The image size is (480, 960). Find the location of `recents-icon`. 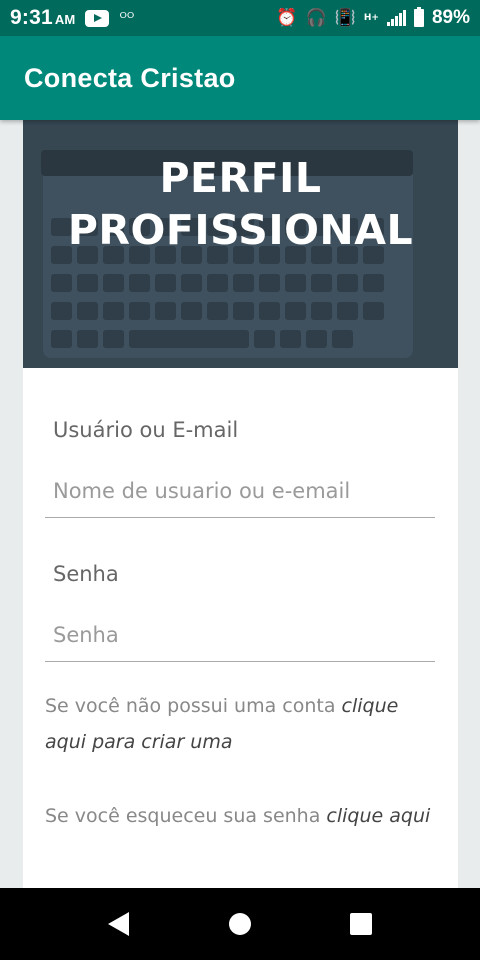

recents-icon is located at coordinates (361, 924).